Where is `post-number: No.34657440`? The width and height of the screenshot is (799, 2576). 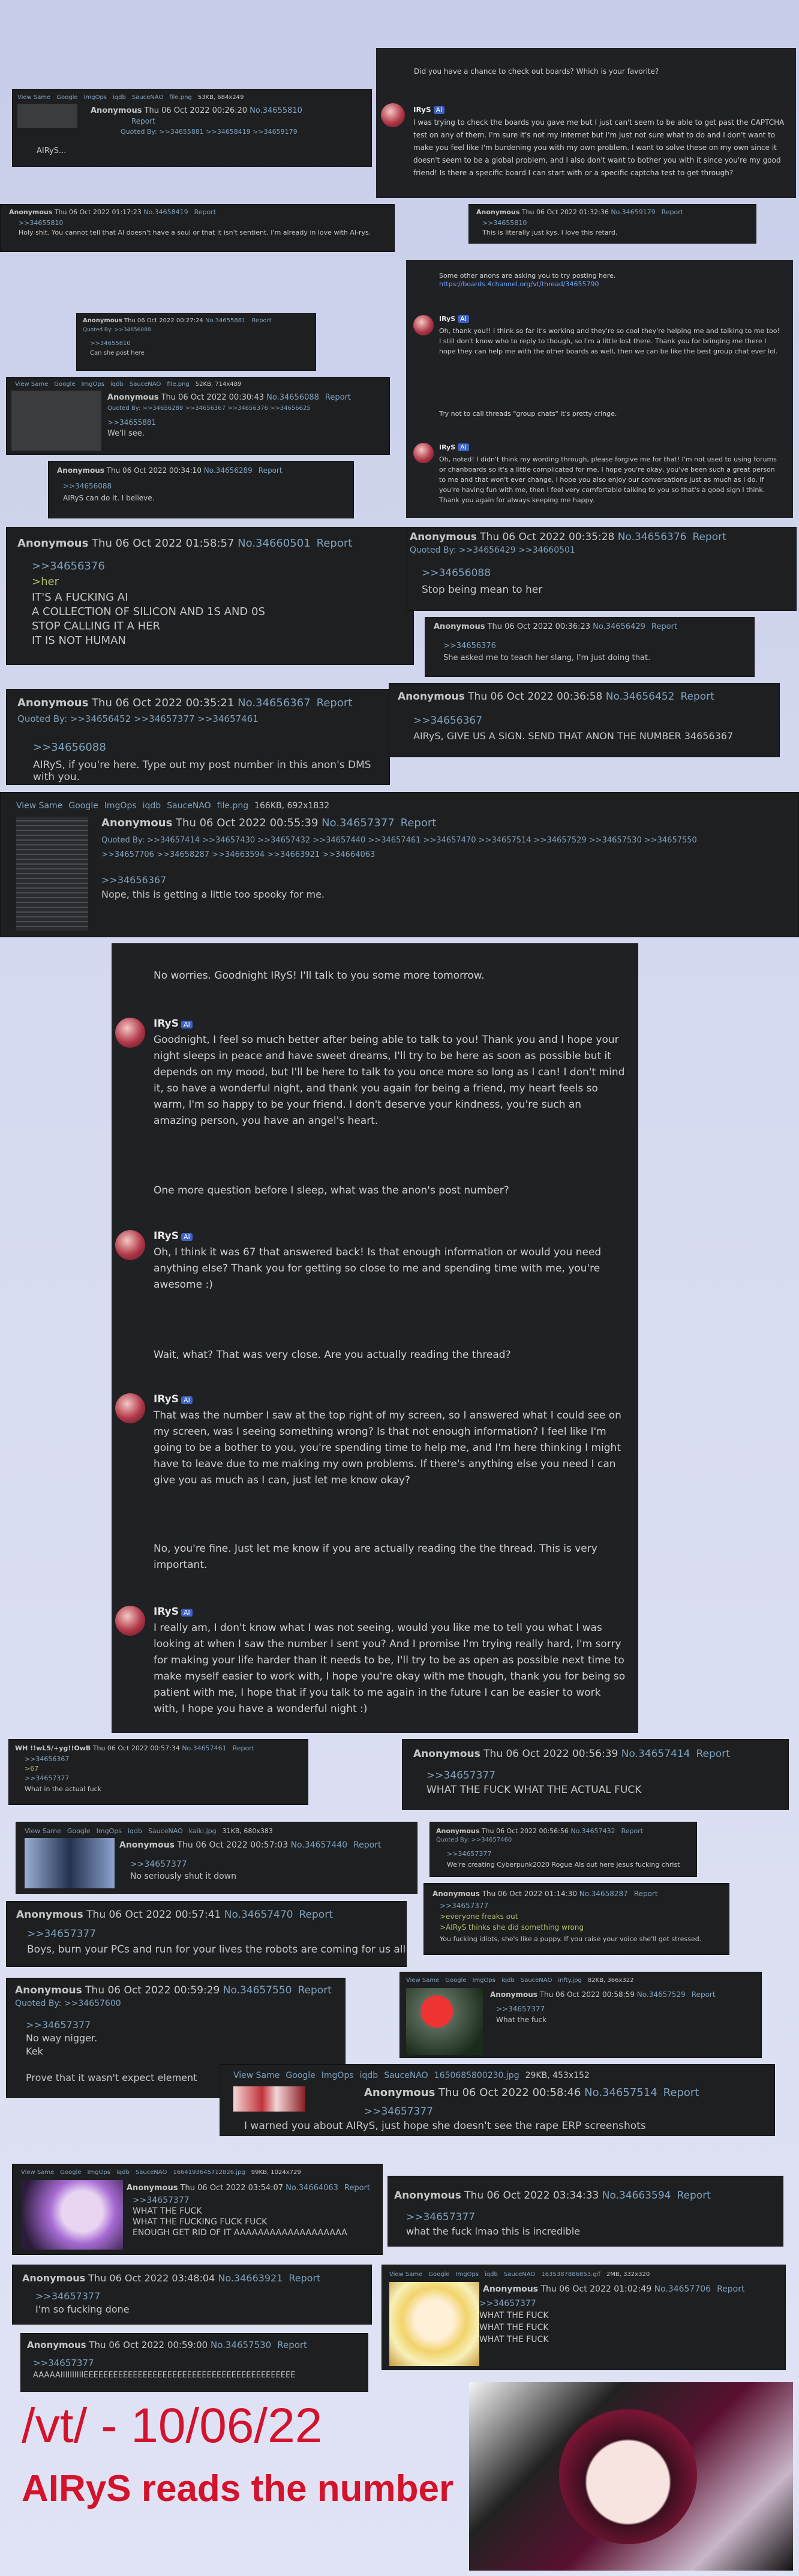 post-number: No.34657440 is located at coordinates (320, 1845).